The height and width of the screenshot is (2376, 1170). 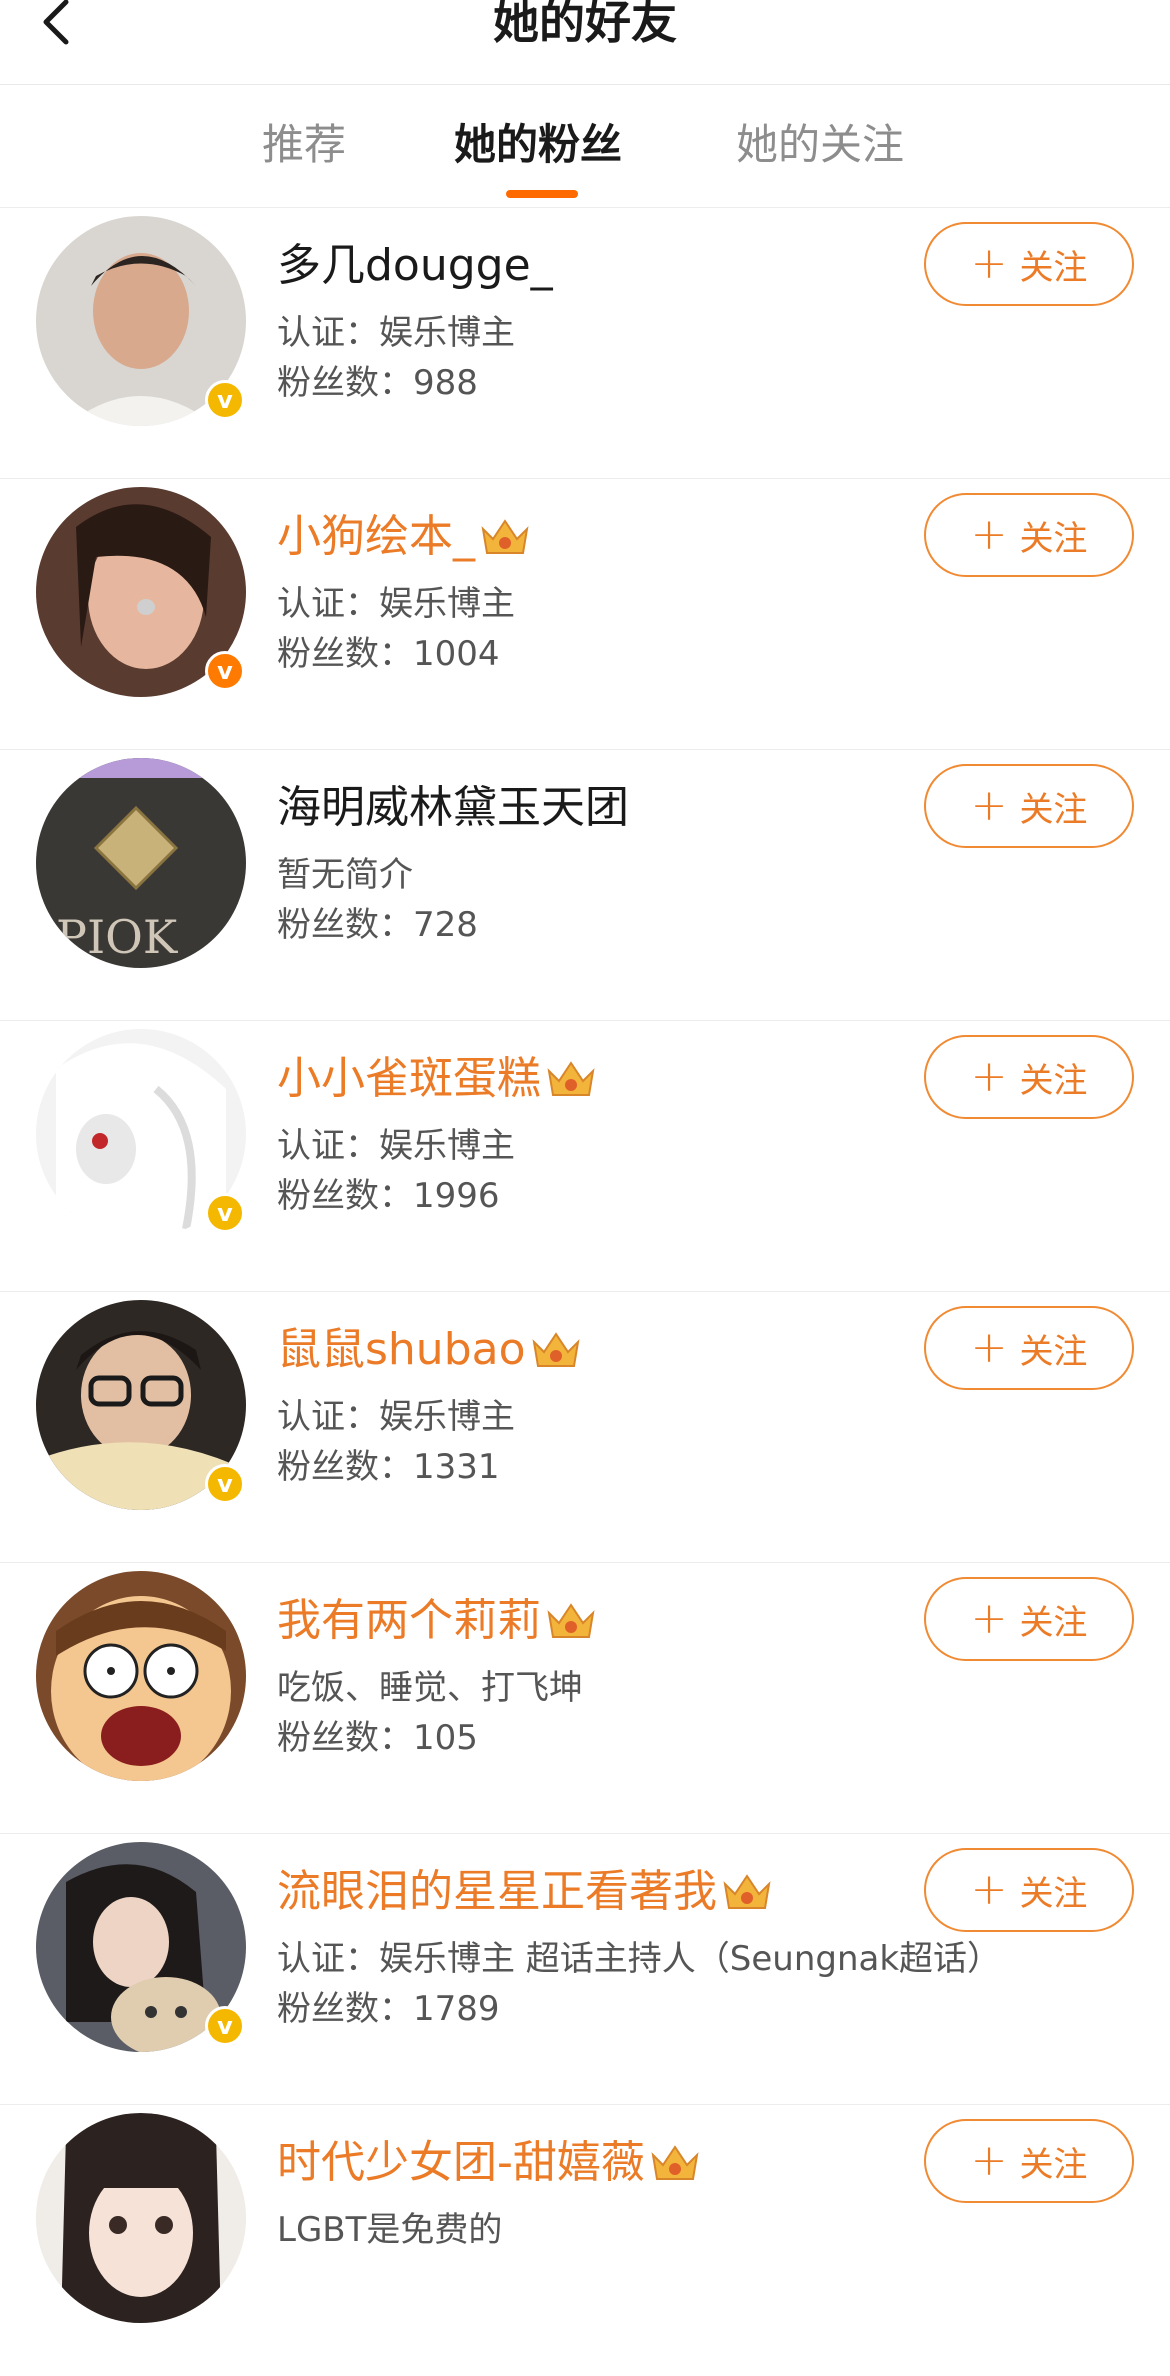 What do you see at coordinates (585, 1156) in the screenshot?
I see `list-item: v 小小雀斑蛋糕 认证：娱乐博主 粉丝数：1996 + 关注` at bounding box center [585, 1156].